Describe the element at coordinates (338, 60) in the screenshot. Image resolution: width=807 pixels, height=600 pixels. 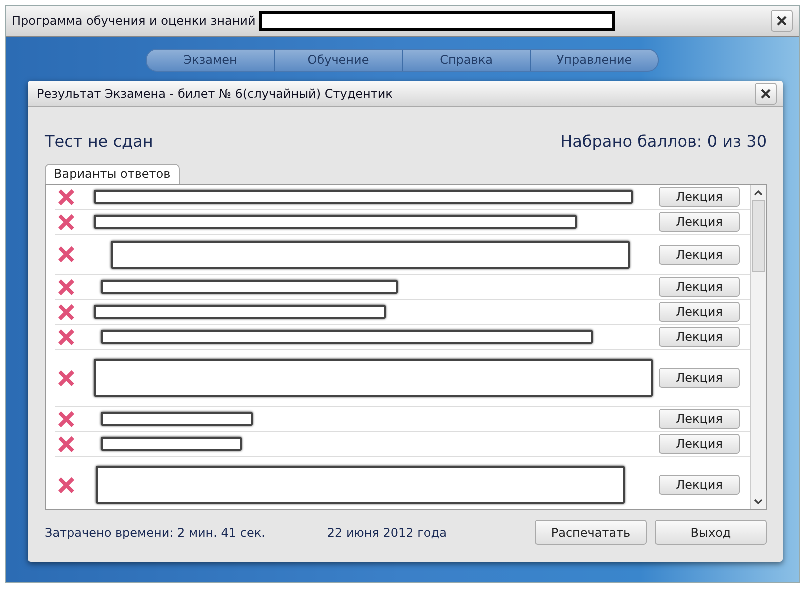
I see `menu-item: Обучение` at that location.